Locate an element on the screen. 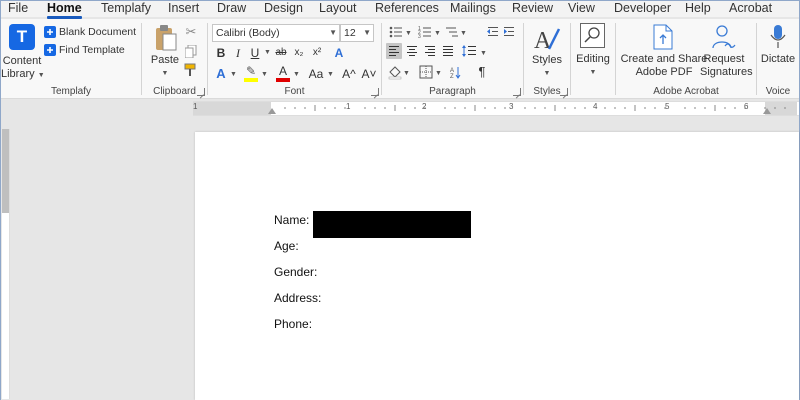 The width and height of the screenshot is (800, 400). tab-insert: Insert is located at coordinates (183, 9).